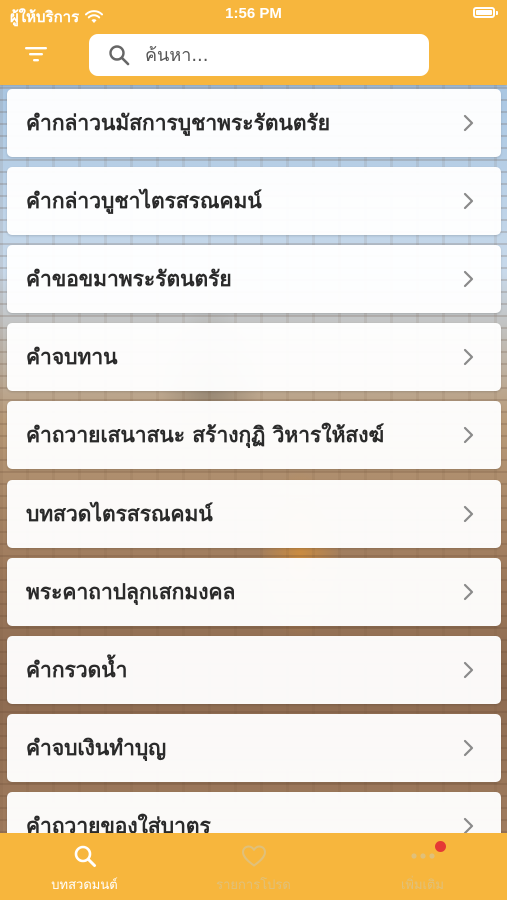  I want to click on heart-icon, so click(253, 856).